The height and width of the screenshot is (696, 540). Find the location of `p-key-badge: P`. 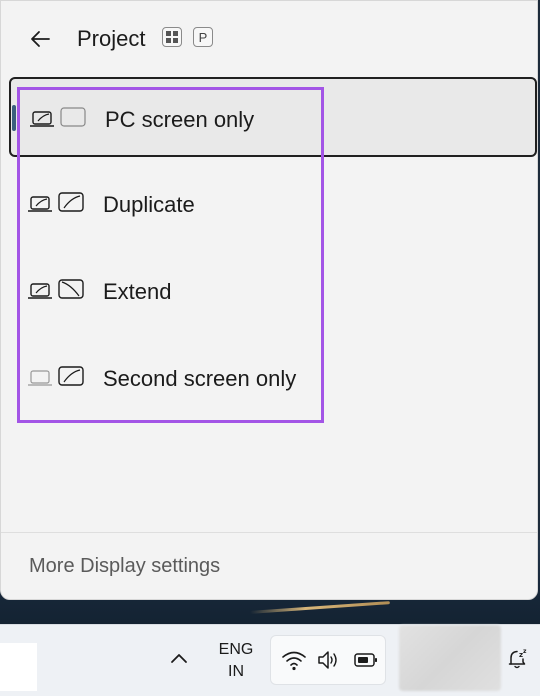

p-key-badge: P is located at coordinates (203, 37).